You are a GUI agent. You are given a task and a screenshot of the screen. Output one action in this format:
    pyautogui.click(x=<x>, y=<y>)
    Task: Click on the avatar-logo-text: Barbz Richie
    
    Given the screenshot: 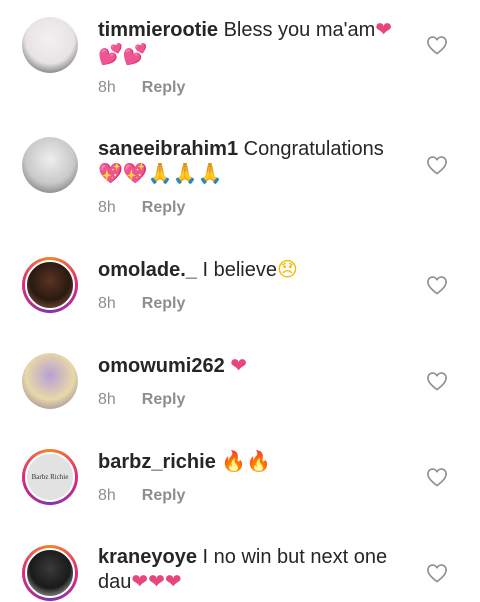 What is the action you would take?
    pyautogui.click(x=50, y=477)
    